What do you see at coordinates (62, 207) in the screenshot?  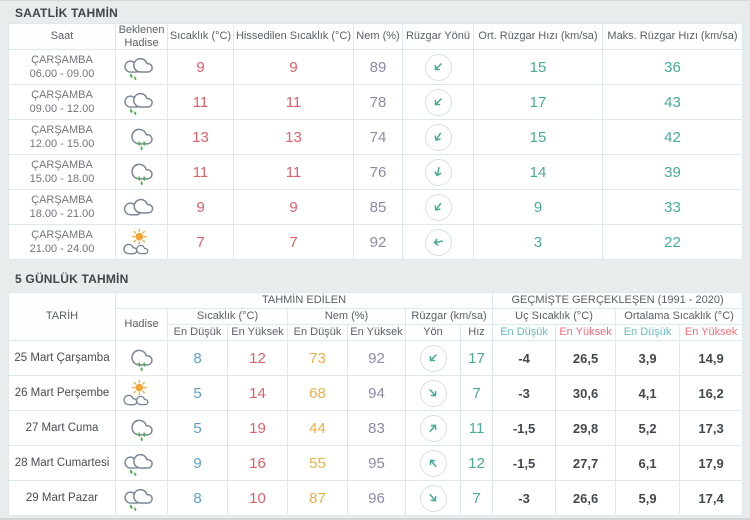 I see `day-time-cell: ÇARŞAMBA 18.00 - 21.00` at bounding box center [62, 207].